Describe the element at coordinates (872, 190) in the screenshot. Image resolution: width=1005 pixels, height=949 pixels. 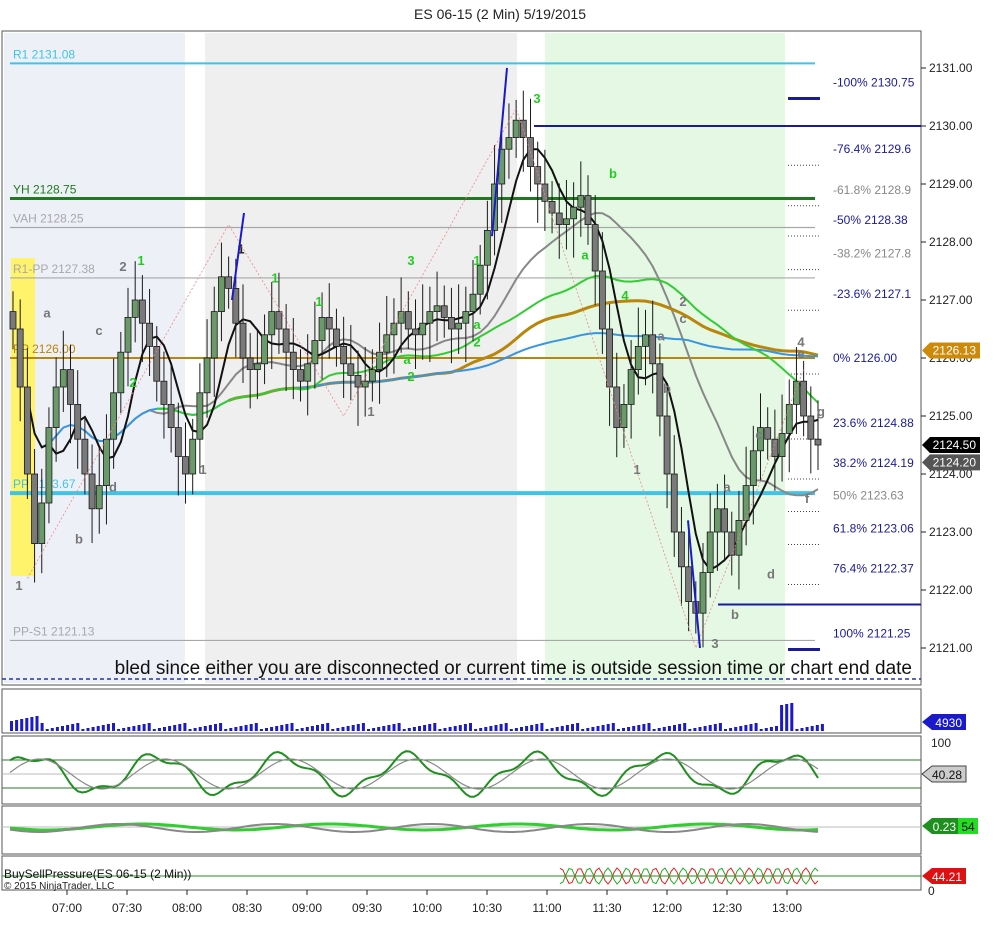
I see `fib-label: -61.8% 2128.9` at that location.